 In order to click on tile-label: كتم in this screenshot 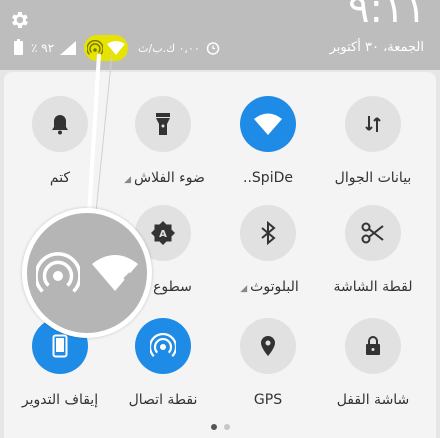, I will do `click(60, 178)`.